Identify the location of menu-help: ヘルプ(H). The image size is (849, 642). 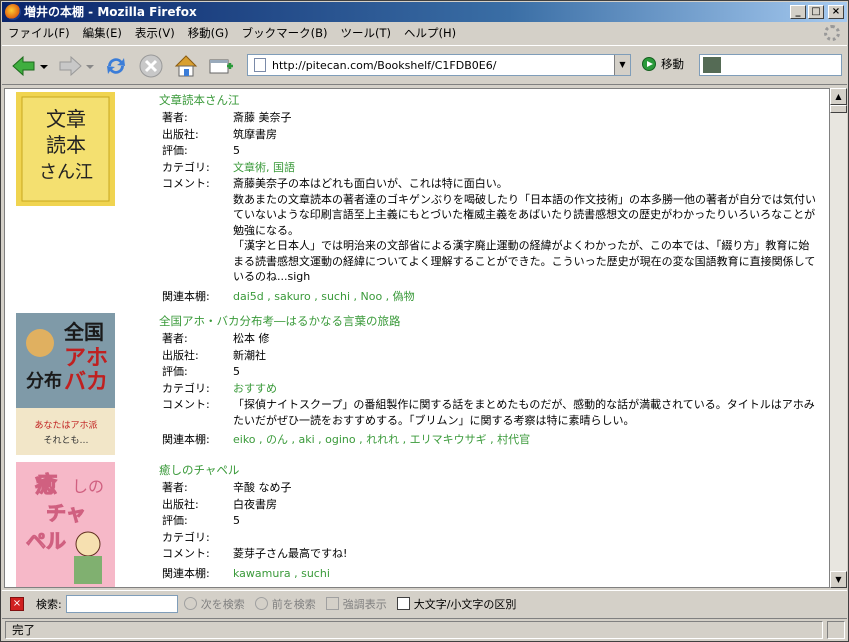
(430, 33).